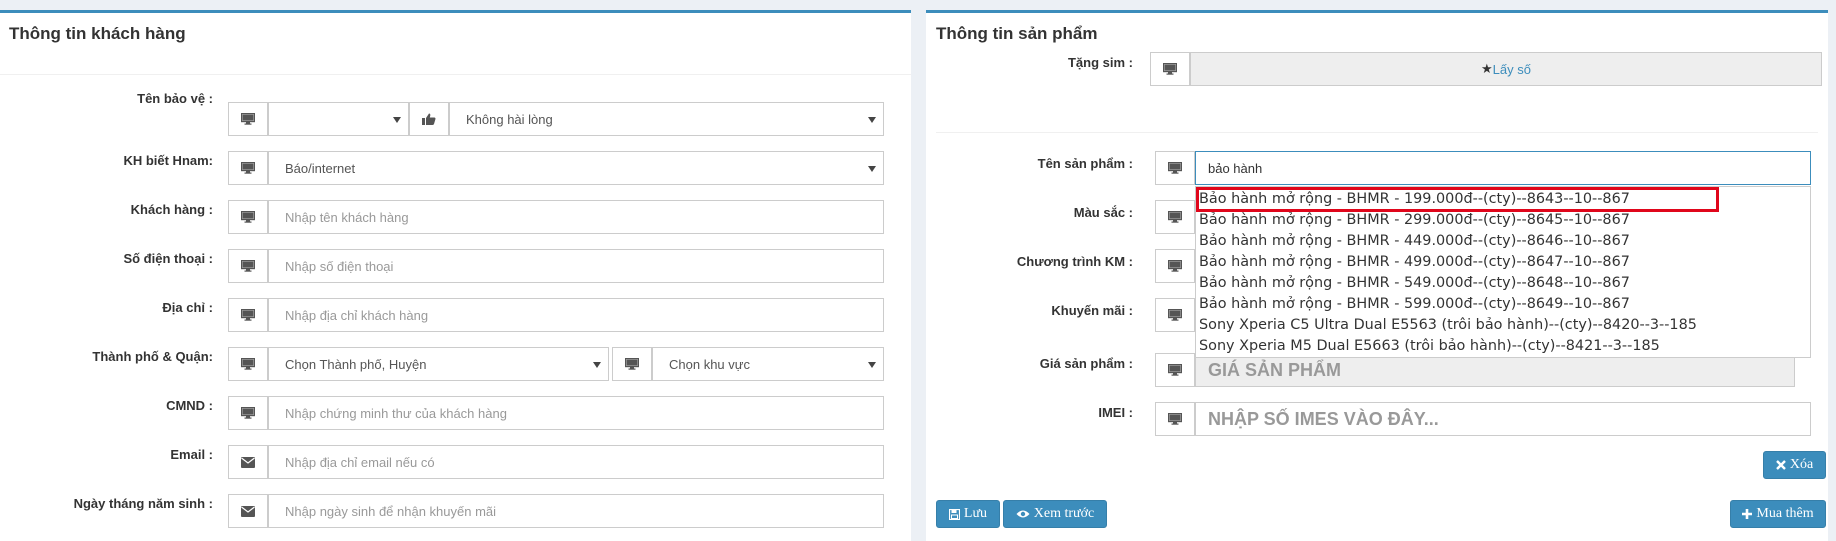 The image size is (1836, 541). What do you see at coordinates (189, 405) in the screenshot?
I see `id-card-label: CMND :` at bounding box center [189, 405].